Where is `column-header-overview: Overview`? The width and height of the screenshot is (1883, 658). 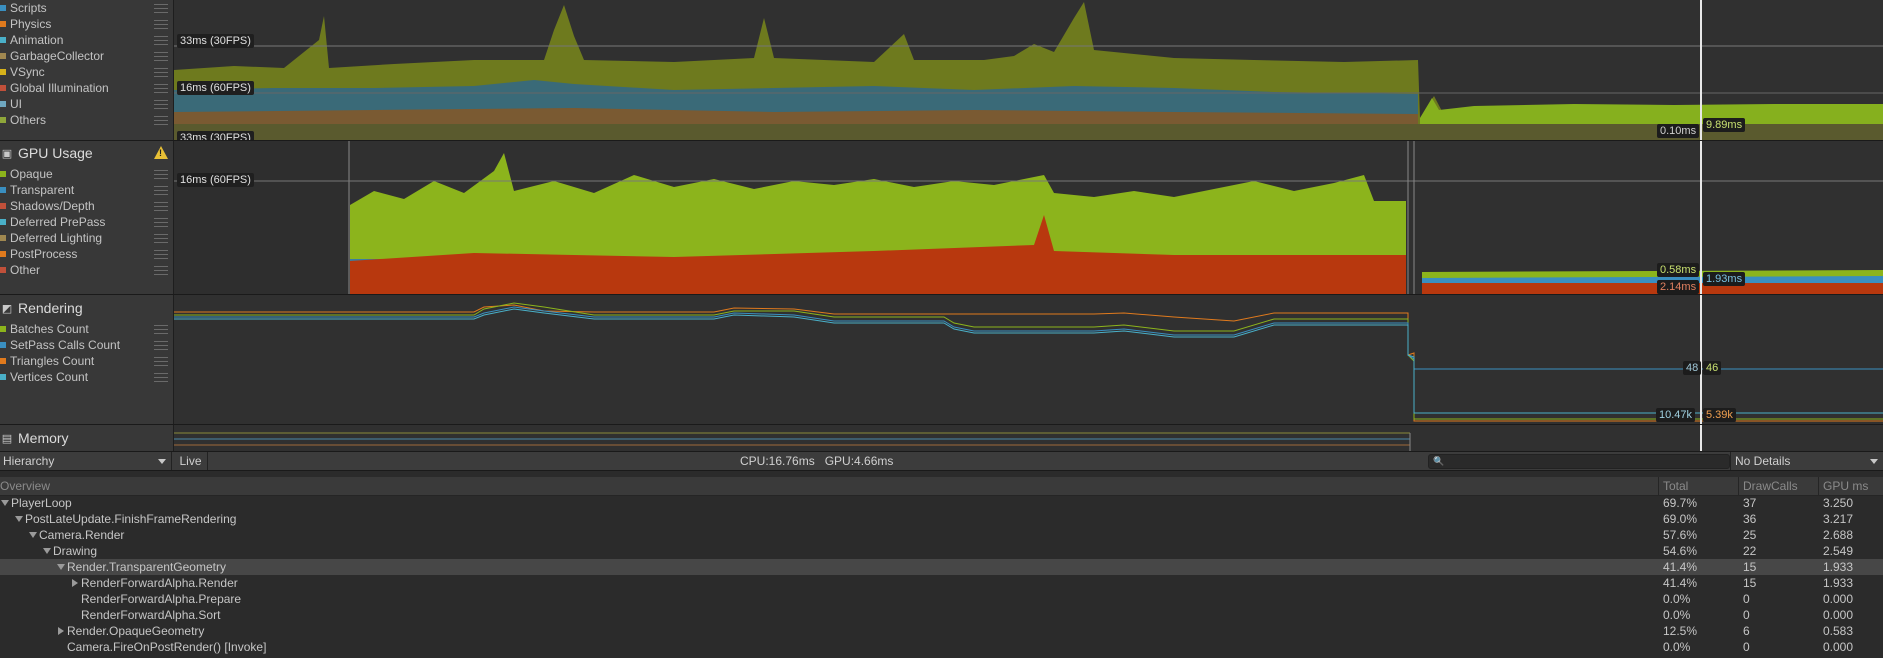
column-header-overview: Overview is located at coordinates (25, 486).